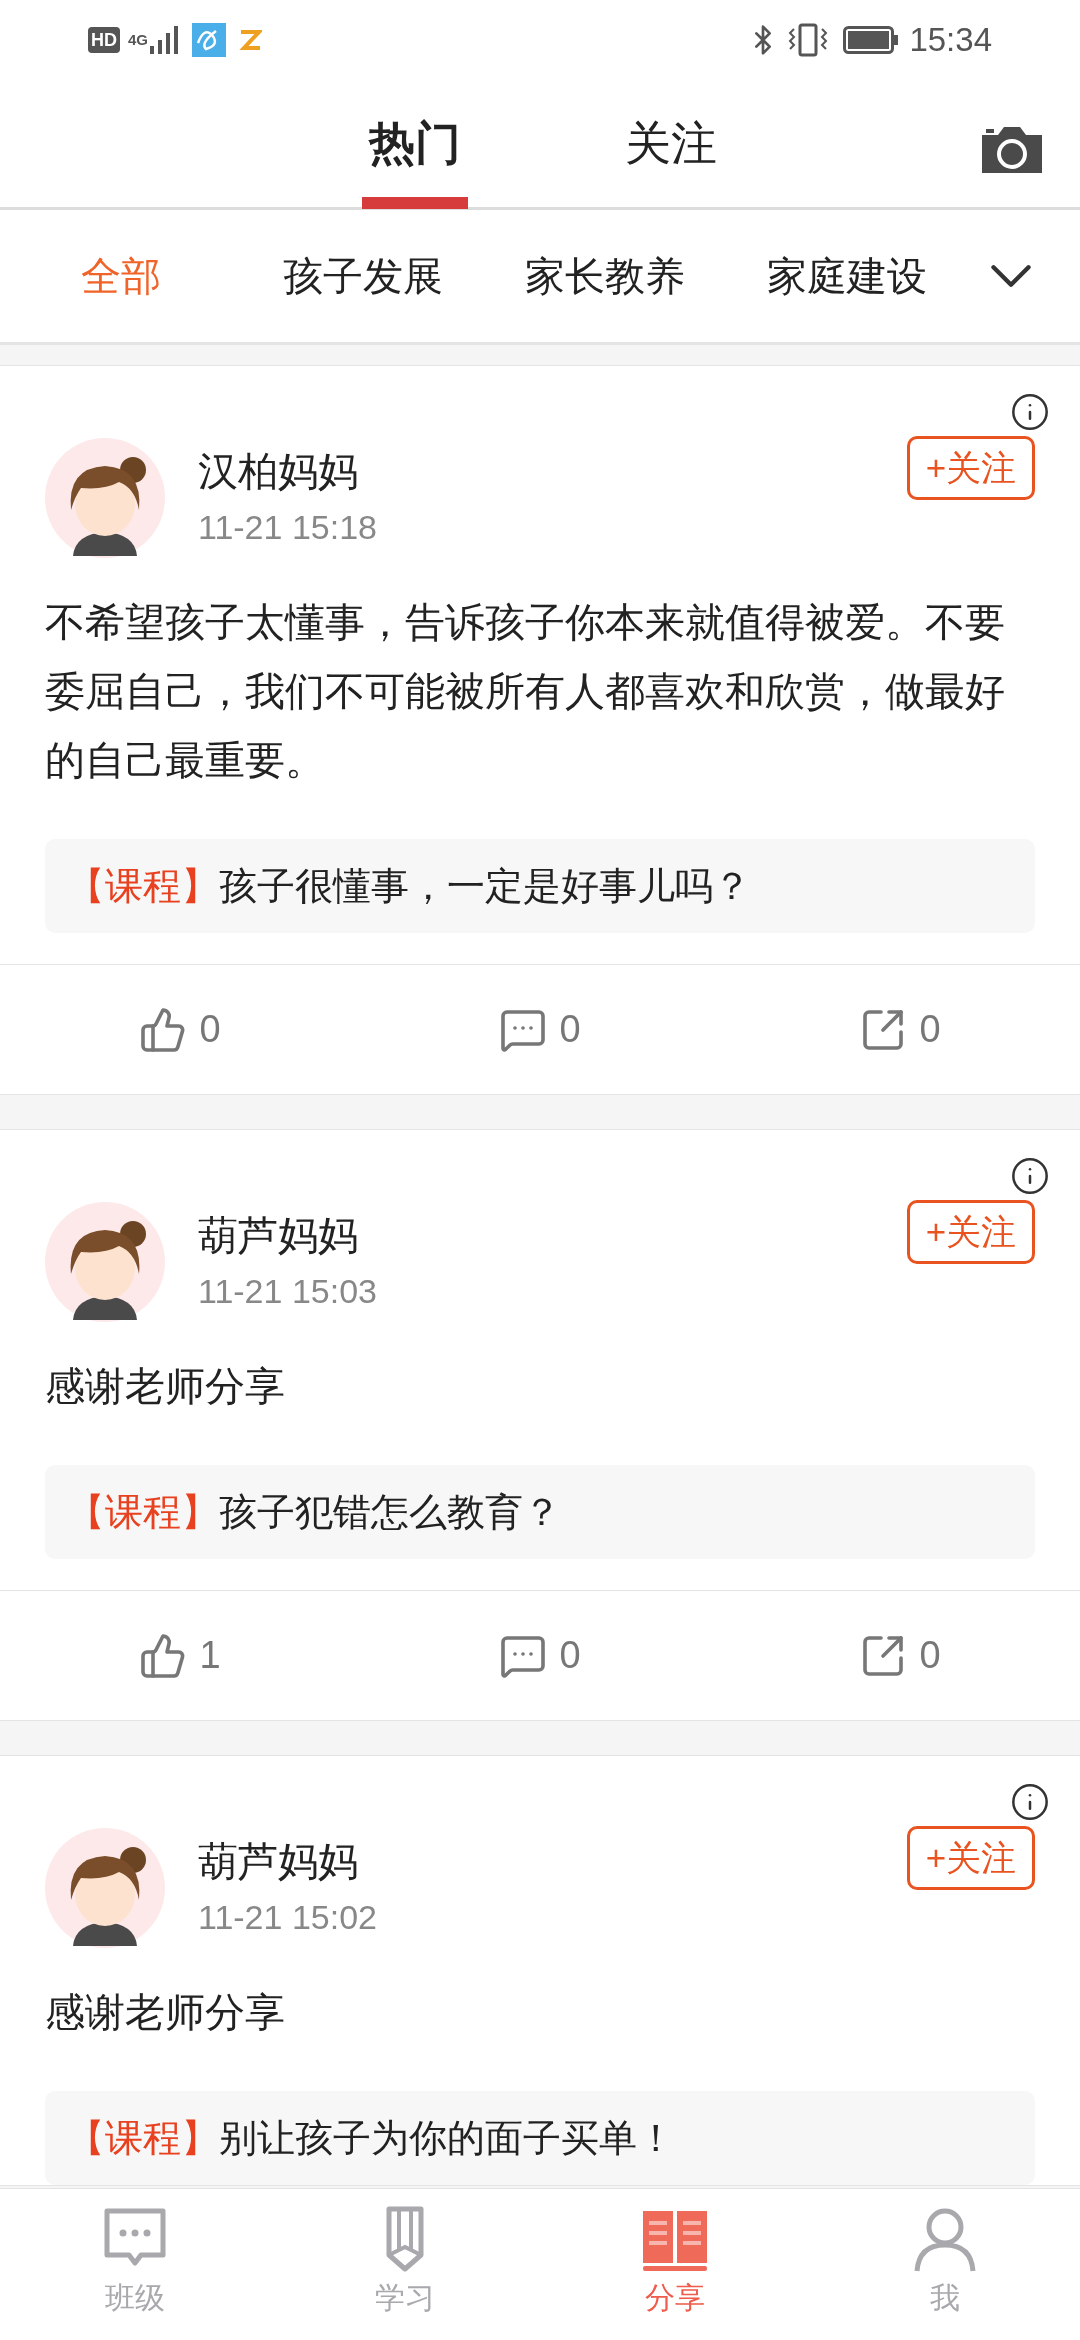 The image size is (1080, 2340). Describe the element at coordinates (104, 40) in the screenshot. I see `hd-badge: HD` at that location.